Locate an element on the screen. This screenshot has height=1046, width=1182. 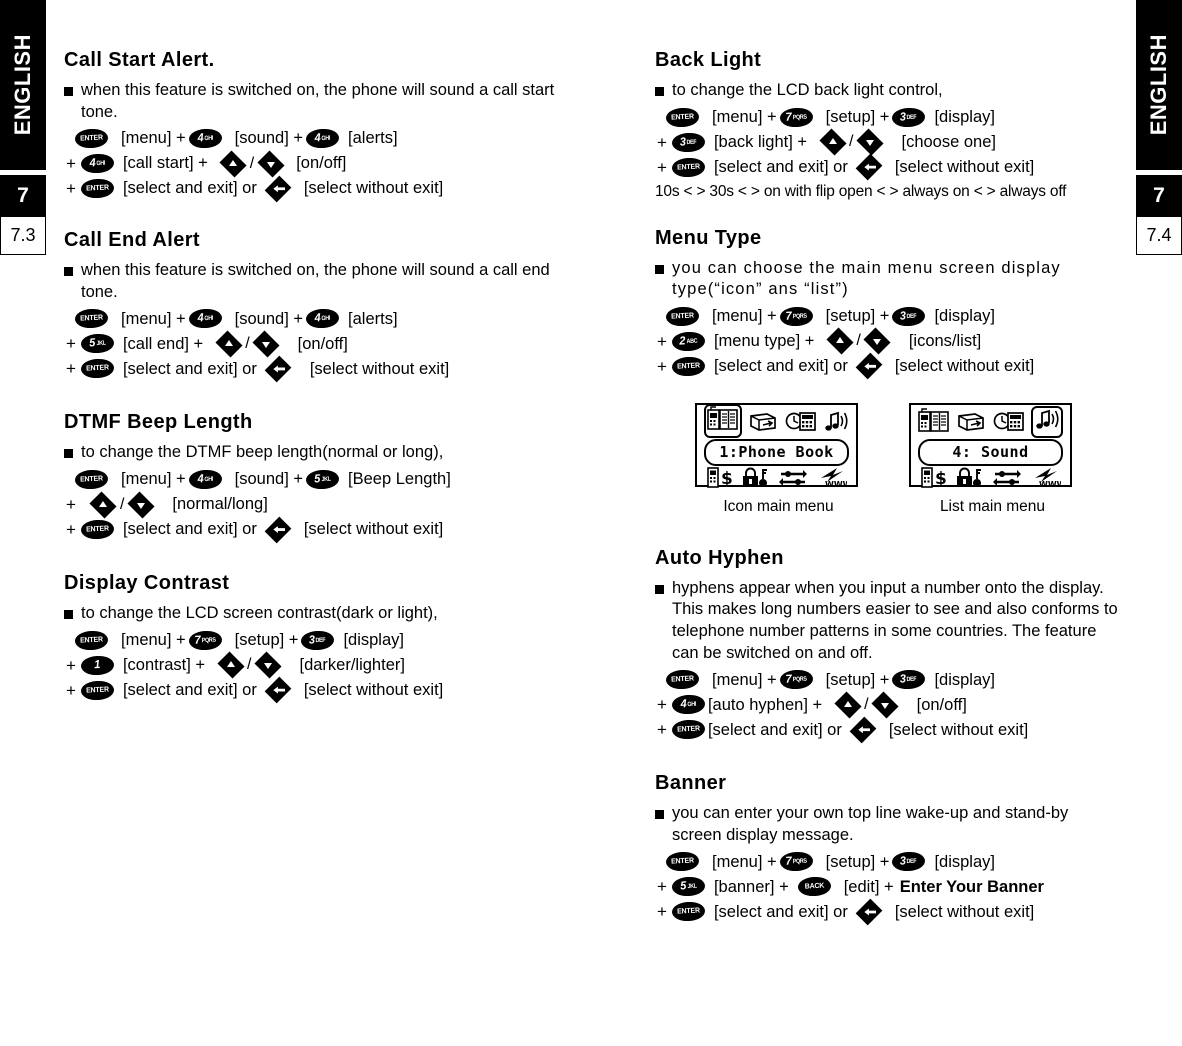
step-label: [sound] + is located at coordinates (269, 138).